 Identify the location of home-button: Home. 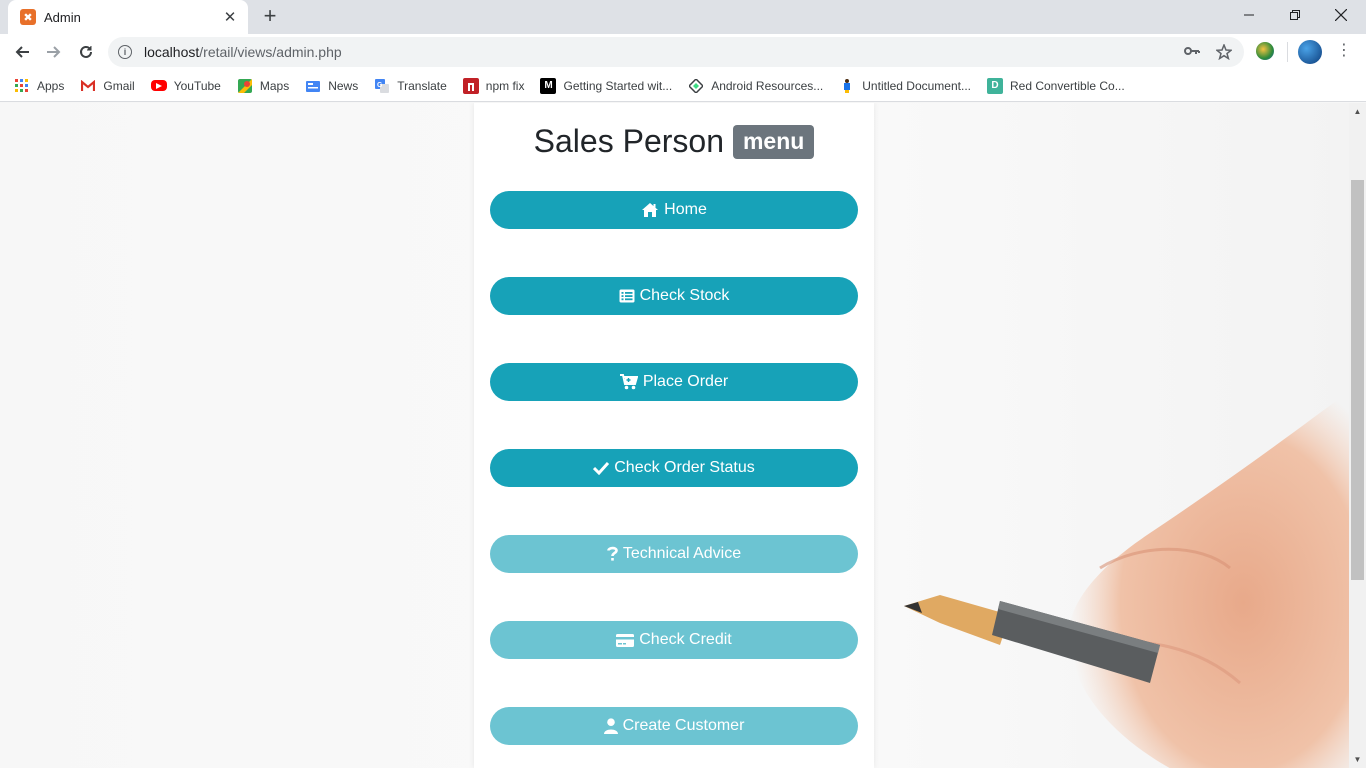
(674, 210).